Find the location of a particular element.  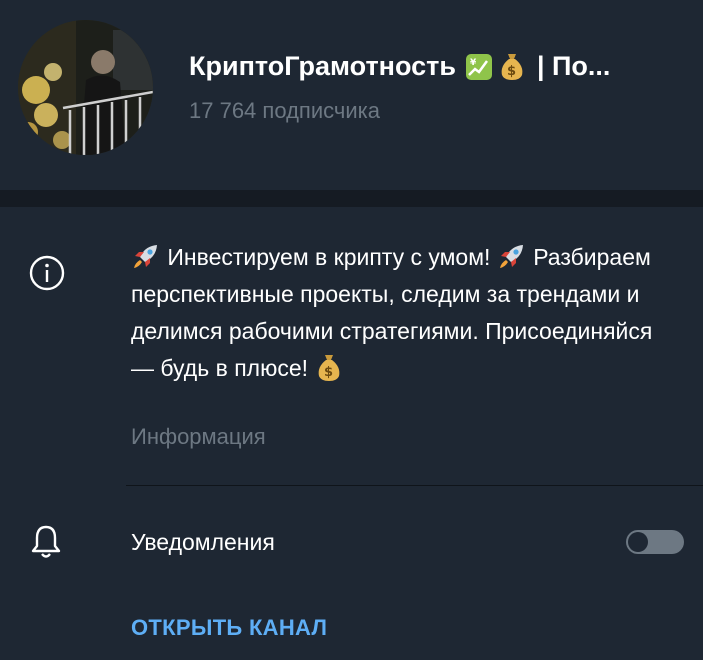

notifications-toggle is located at coordinates (655, 542).